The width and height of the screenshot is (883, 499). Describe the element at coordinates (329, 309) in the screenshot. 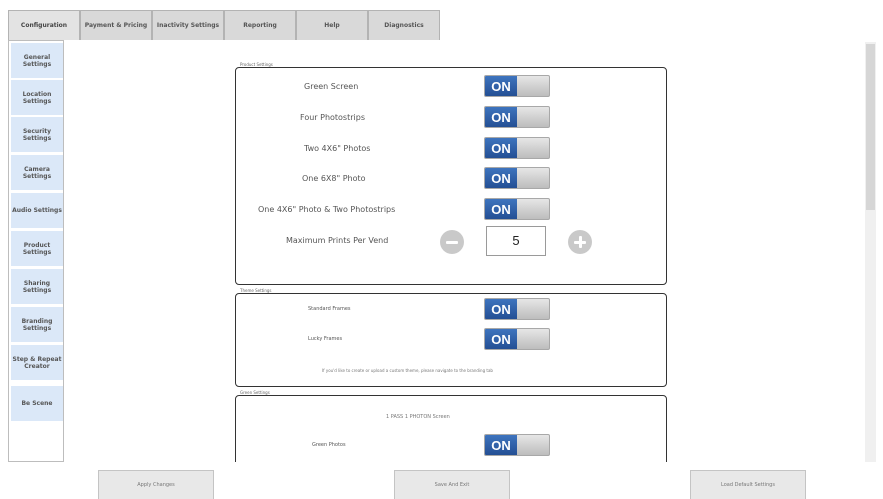

I see `setting-label: Standard Frames` at that location.